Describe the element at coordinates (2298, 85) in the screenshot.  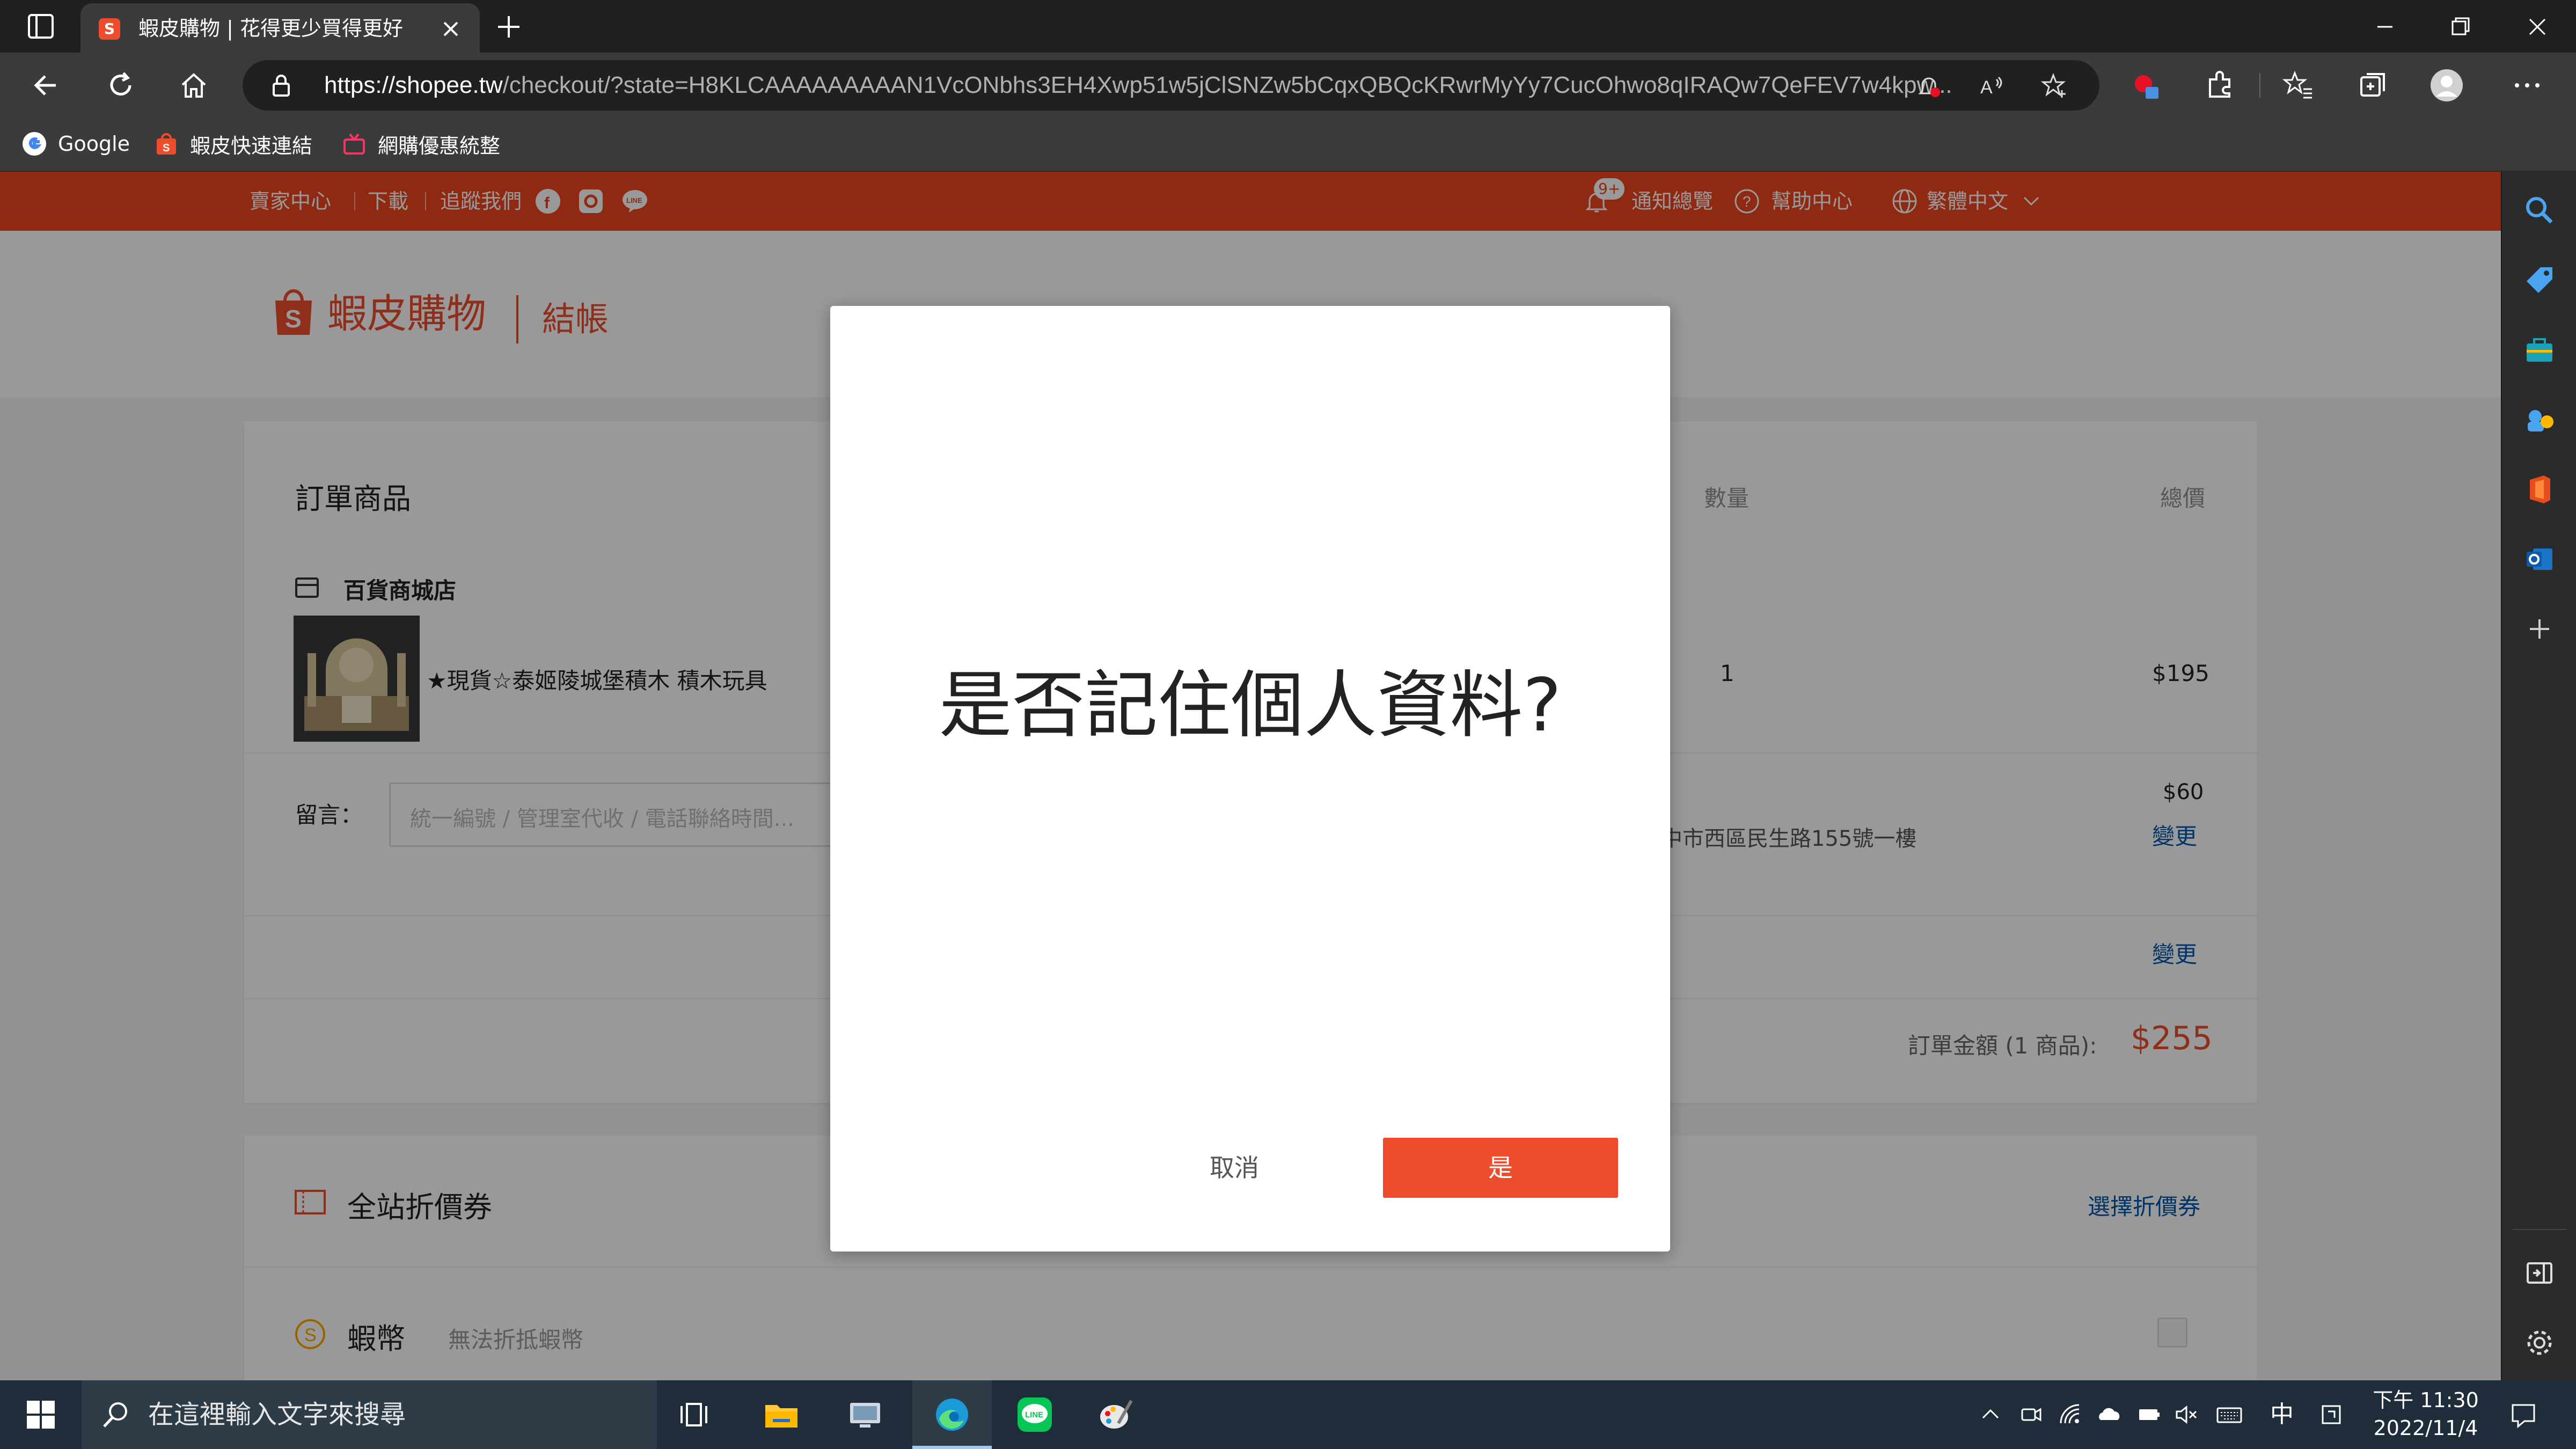
I see `favorites-icon` at that location.